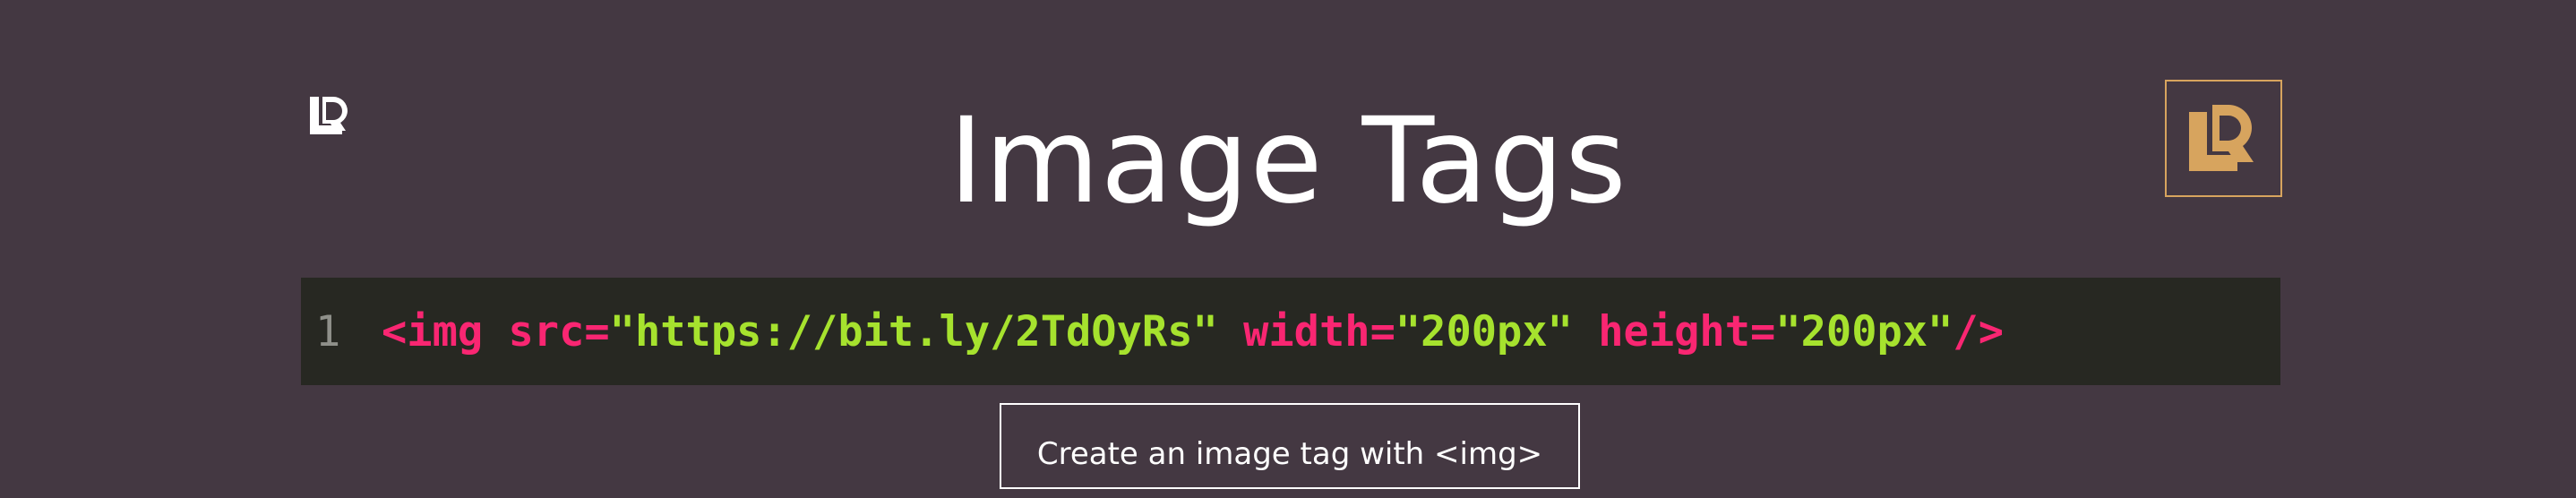 The image size is (2576, 498). I want to click on code-token-src-value: "https://bit.ly/2TdOyRs", so click(913, 331).